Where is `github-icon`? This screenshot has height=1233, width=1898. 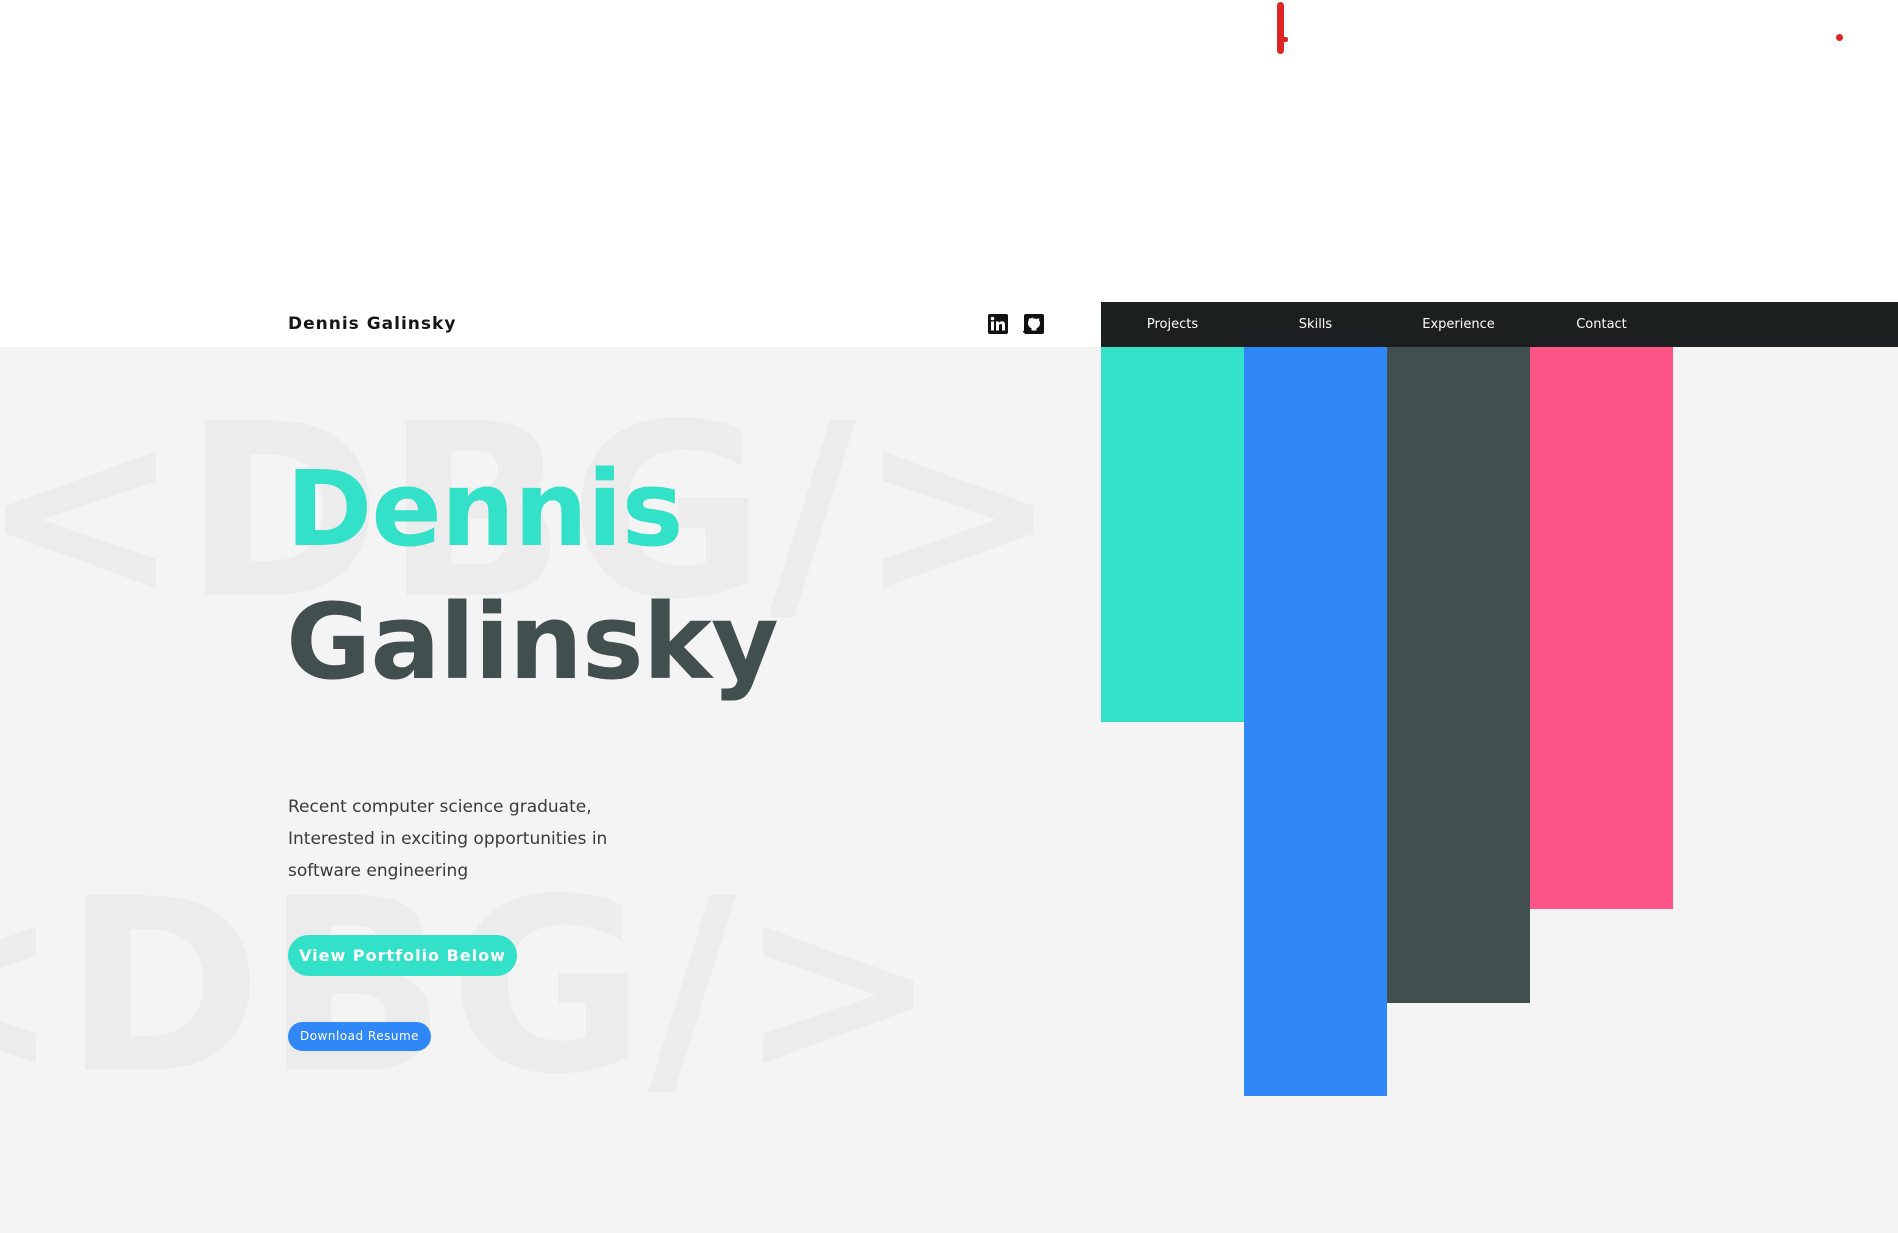
github-icon is located at coordinates (1034, 324).